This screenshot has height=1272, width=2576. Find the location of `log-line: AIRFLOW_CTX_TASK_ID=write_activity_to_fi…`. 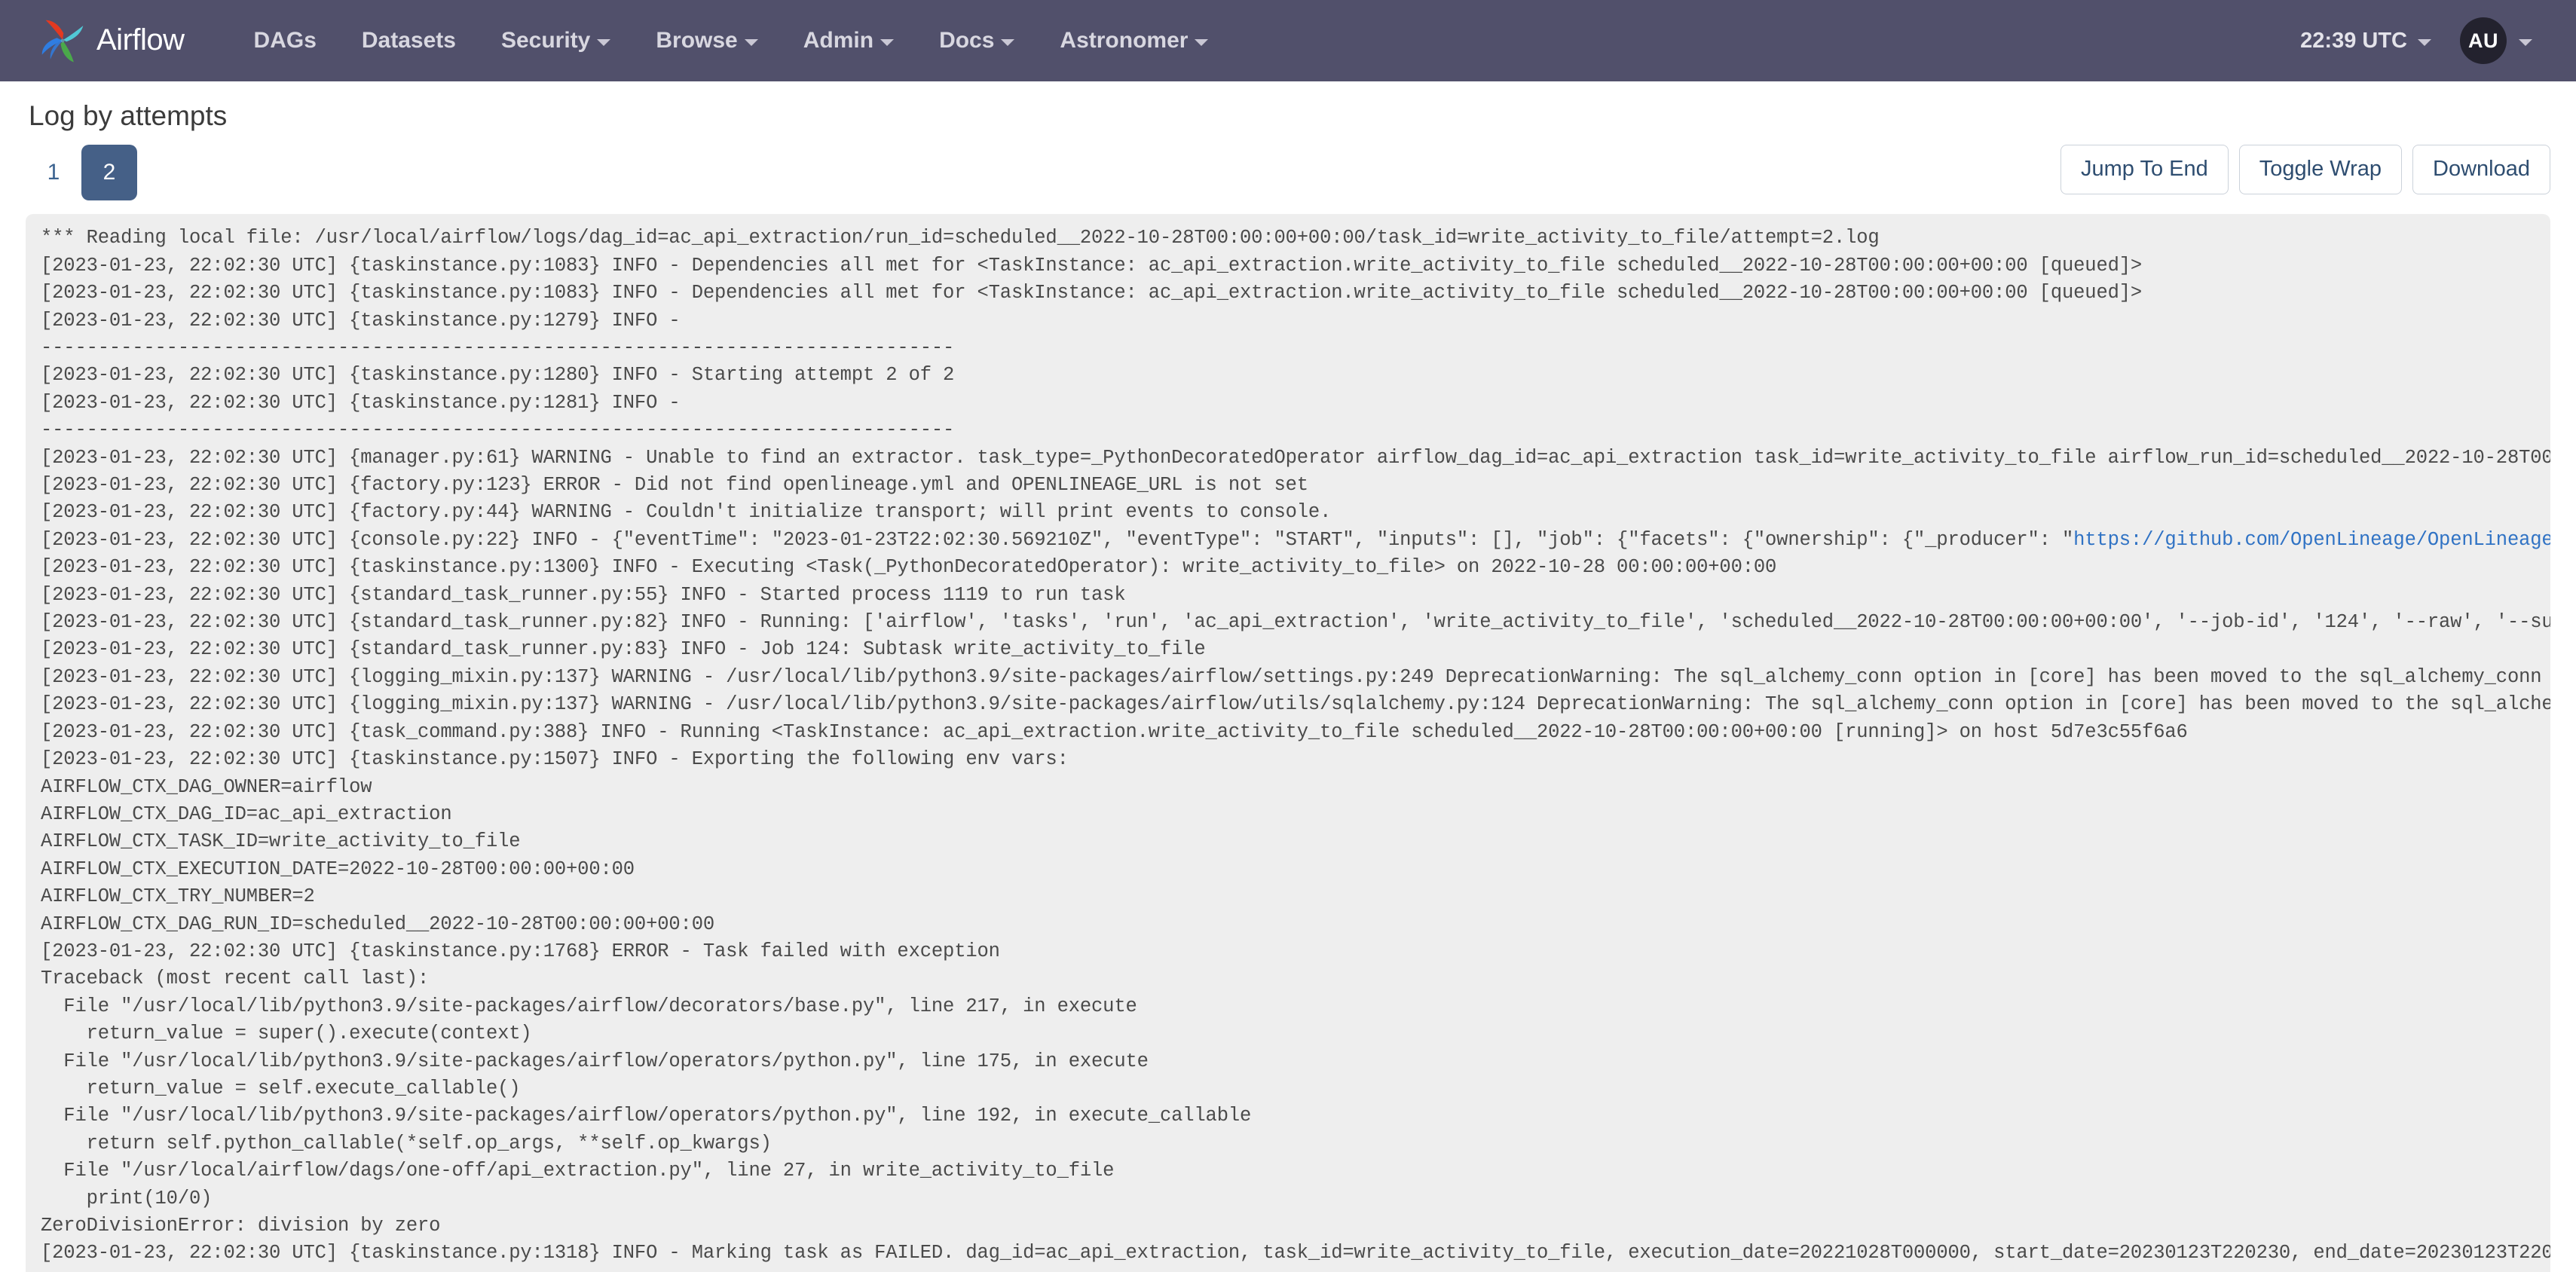

log-line: AIRFLOW_CTX_TASK_ID=write_activity_to_fi… is located at coordinates (281, 841).